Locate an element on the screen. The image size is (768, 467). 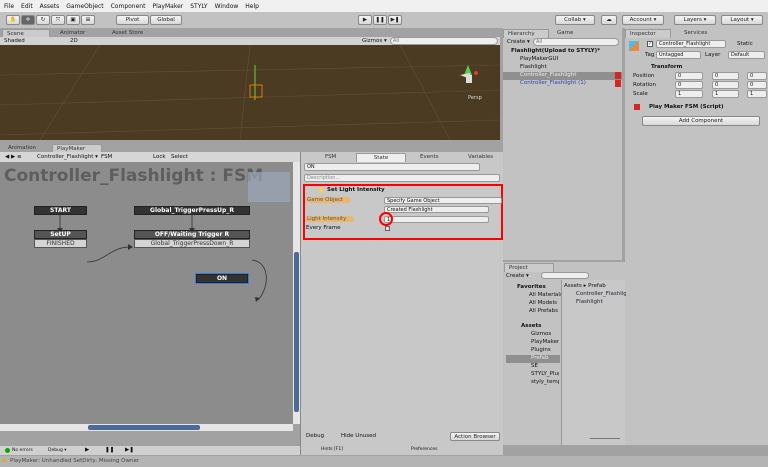
event-trigger-press-down: Global_TriggerPressDown_R is located at coordinates (192, 243).